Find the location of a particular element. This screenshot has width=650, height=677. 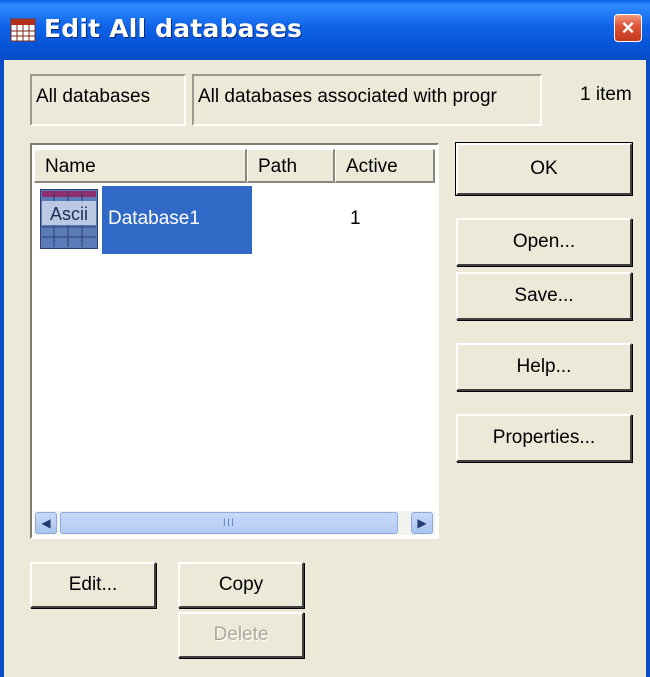

database-active-cell: 1 is located at coordinates (355, 218).